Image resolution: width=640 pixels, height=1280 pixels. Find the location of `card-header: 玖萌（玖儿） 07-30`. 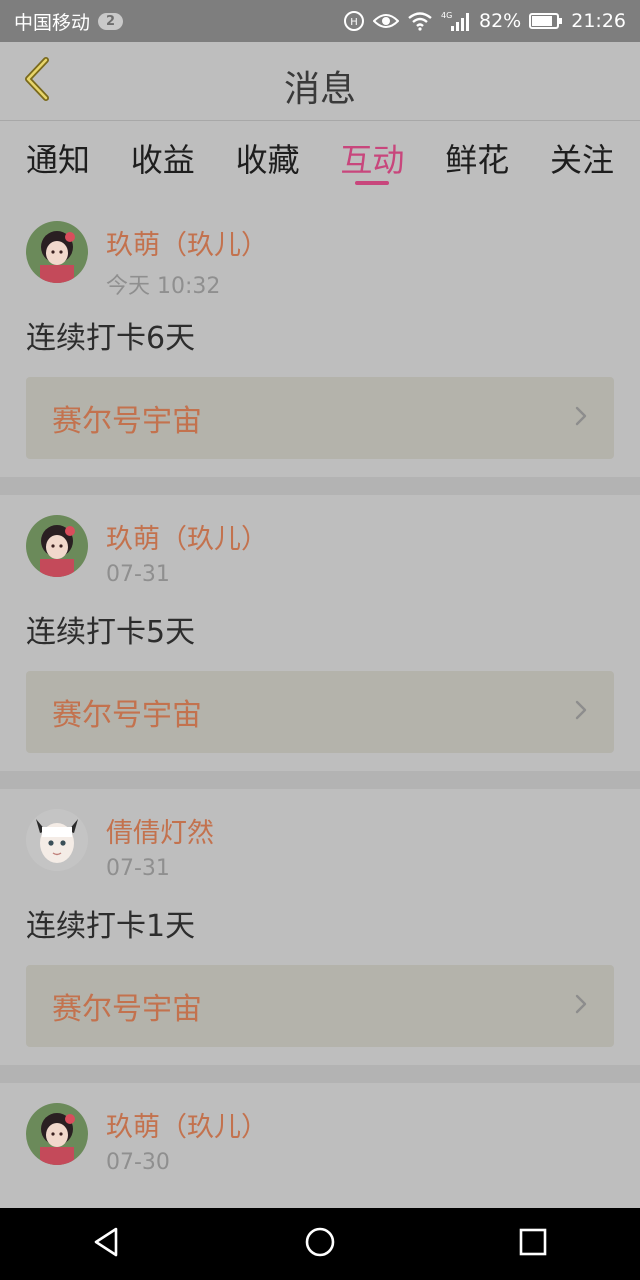

card-header: 玖萌（玖儿） 07-30 is located at coordinates (320, 1144).